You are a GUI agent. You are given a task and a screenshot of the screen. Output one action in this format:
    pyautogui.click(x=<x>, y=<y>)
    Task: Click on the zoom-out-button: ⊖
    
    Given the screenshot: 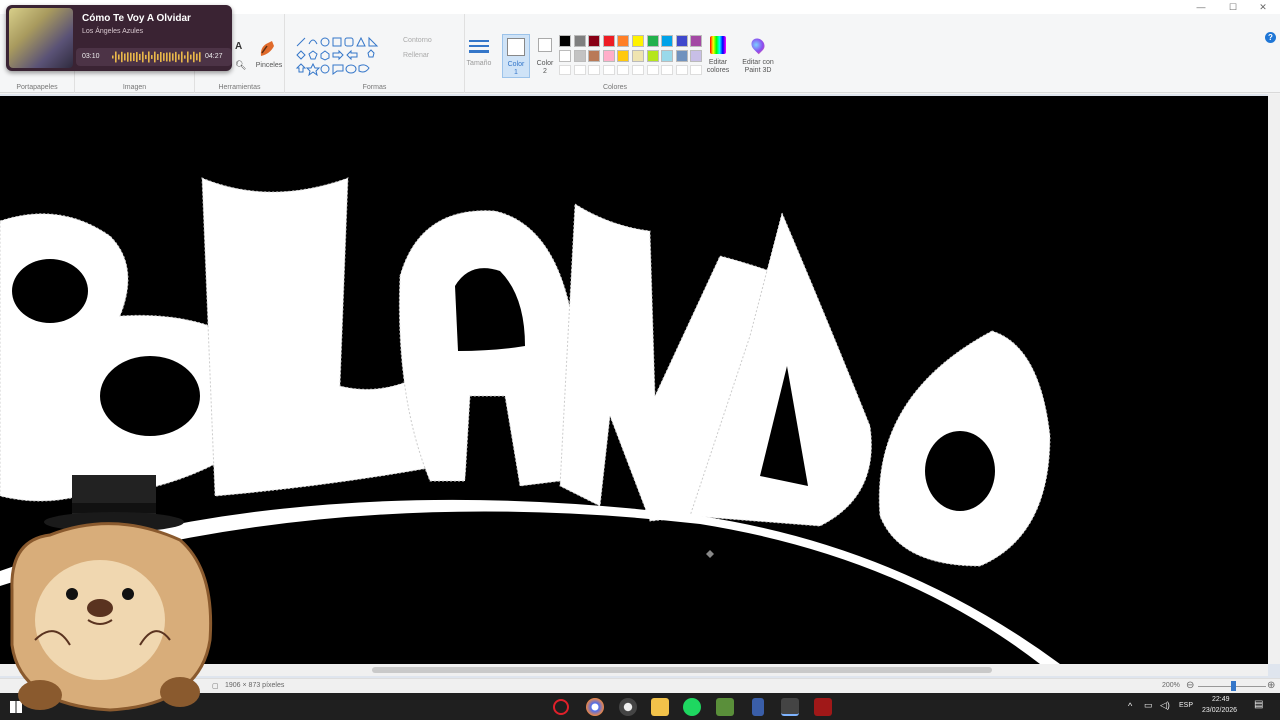 What is the action you would take?
    pyautogui.click(x=1190, y=685)
    